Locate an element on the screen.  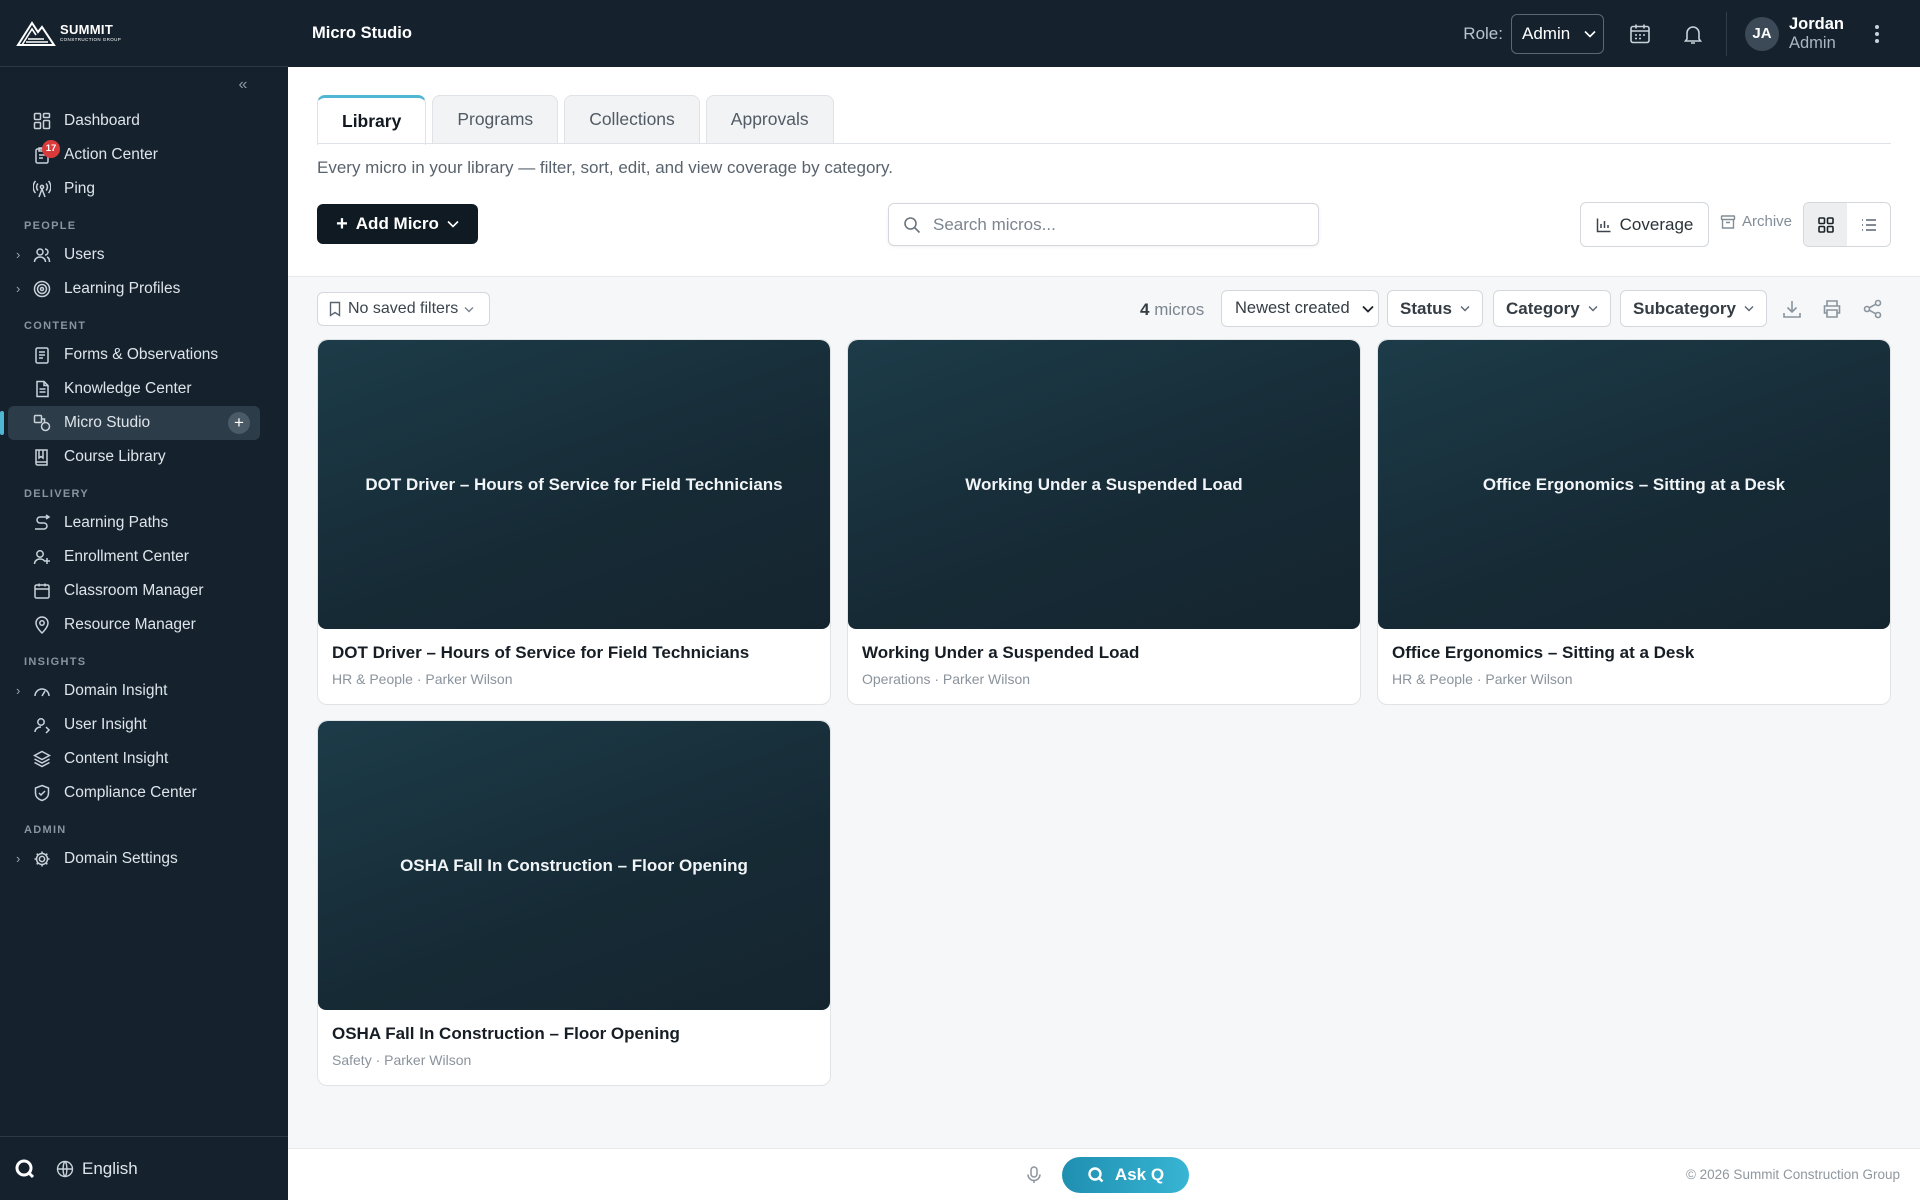
download-icon is located at coordinates (1792, 309).